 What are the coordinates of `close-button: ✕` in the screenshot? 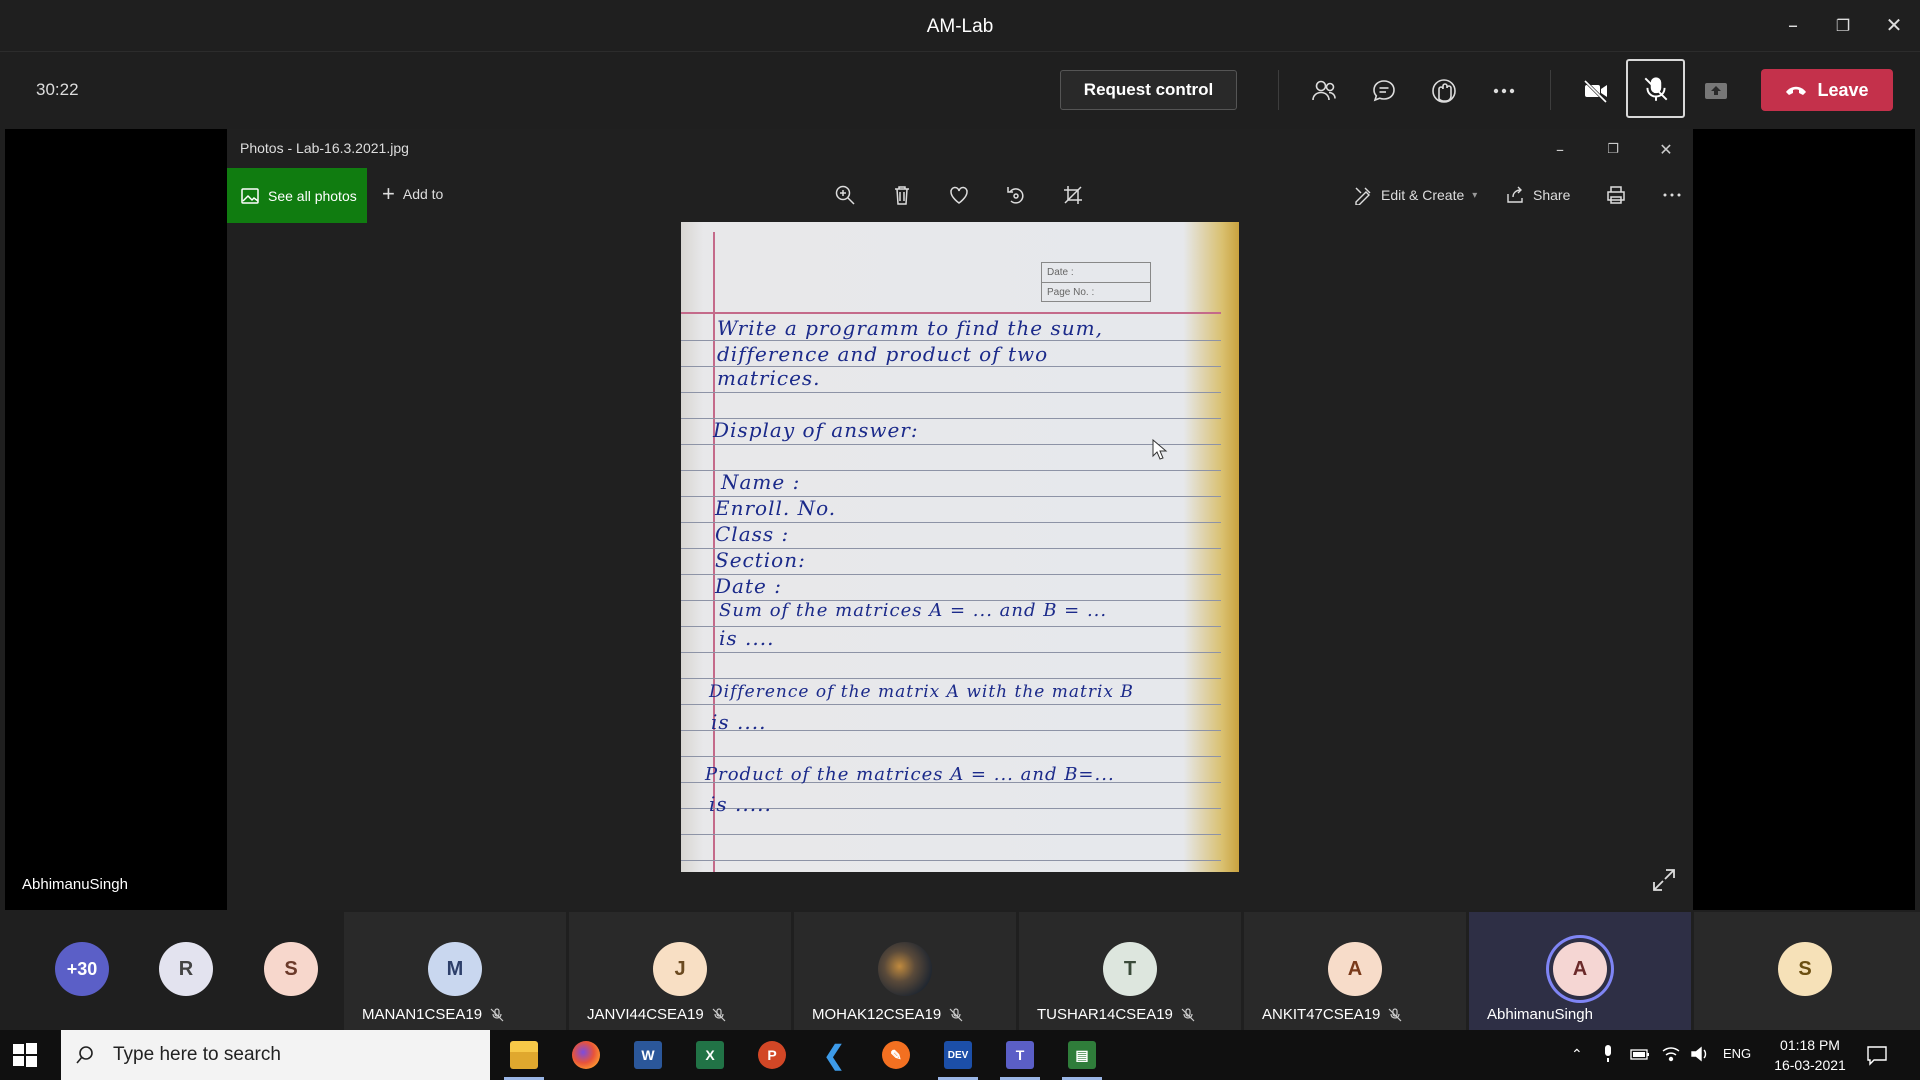 It's located at (1894, 25).